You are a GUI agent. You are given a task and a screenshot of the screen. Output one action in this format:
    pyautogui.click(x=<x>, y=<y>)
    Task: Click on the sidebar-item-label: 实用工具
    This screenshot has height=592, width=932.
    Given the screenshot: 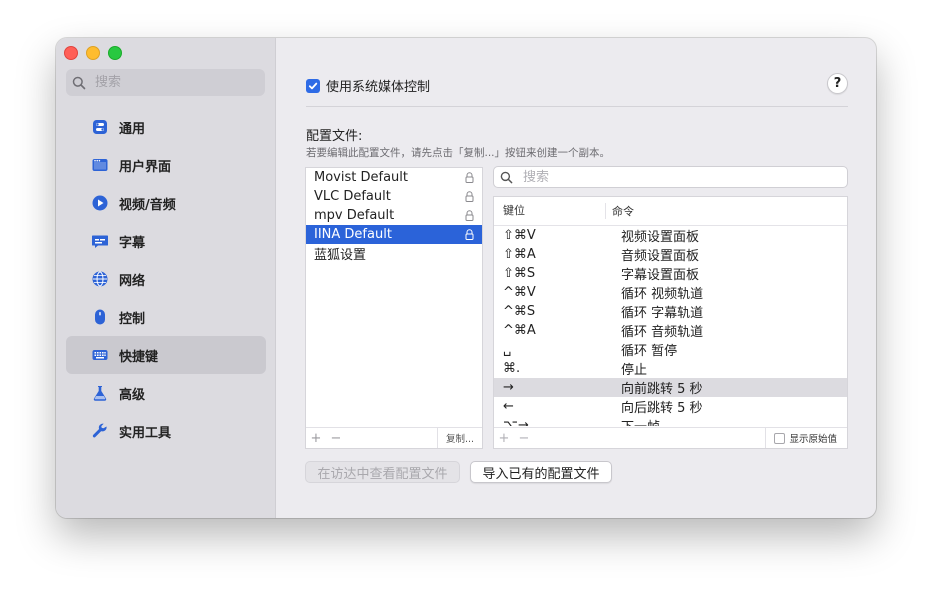 What is the action you would take?
    pyautogui.click(x=145, y=433)
    